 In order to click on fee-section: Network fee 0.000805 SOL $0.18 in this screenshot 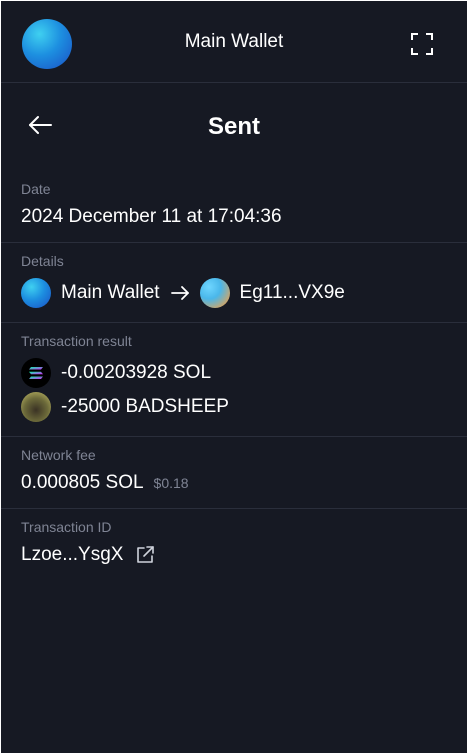, I will do `click(234, 473)`.